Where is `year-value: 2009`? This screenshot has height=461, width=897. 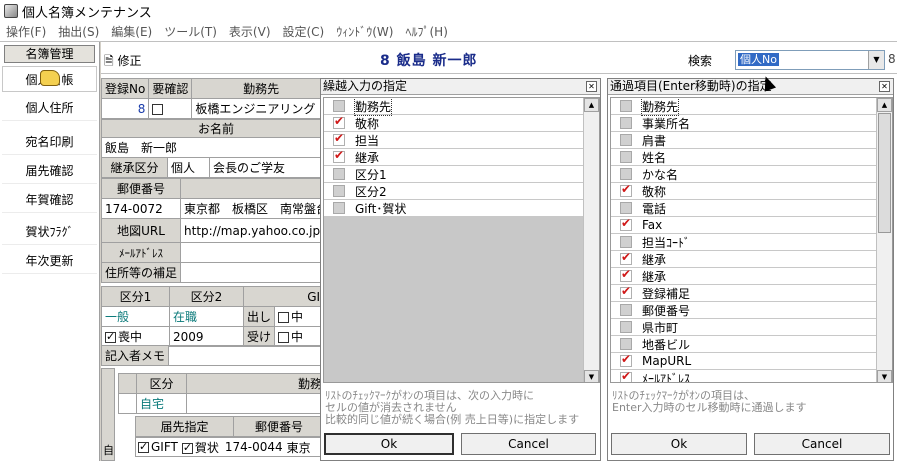
year-value: 2009 is located at coordinates (206, 336).